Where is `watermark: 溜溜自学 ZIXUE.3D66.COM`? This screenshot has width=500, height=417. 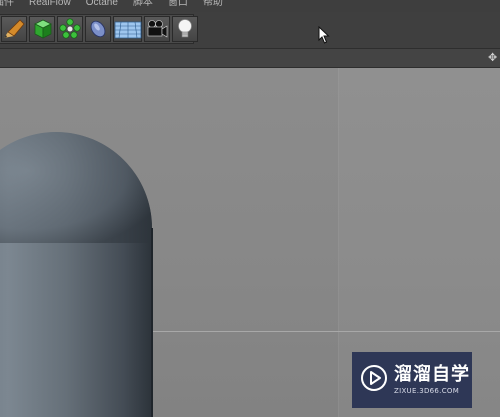 watermark: 溜溜自学 ZIXUE.3D66.COM is located at coordinates (412, 380).